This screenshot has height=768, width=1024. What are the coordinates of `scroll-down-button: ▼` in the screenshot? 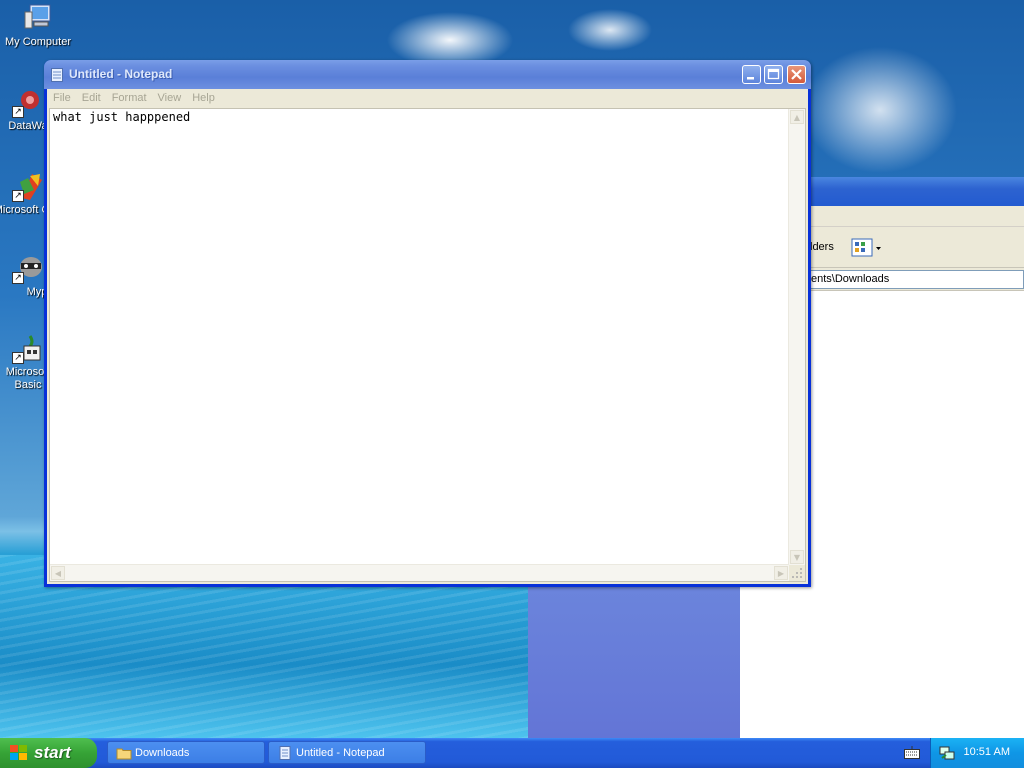 It's located at (797, 557).